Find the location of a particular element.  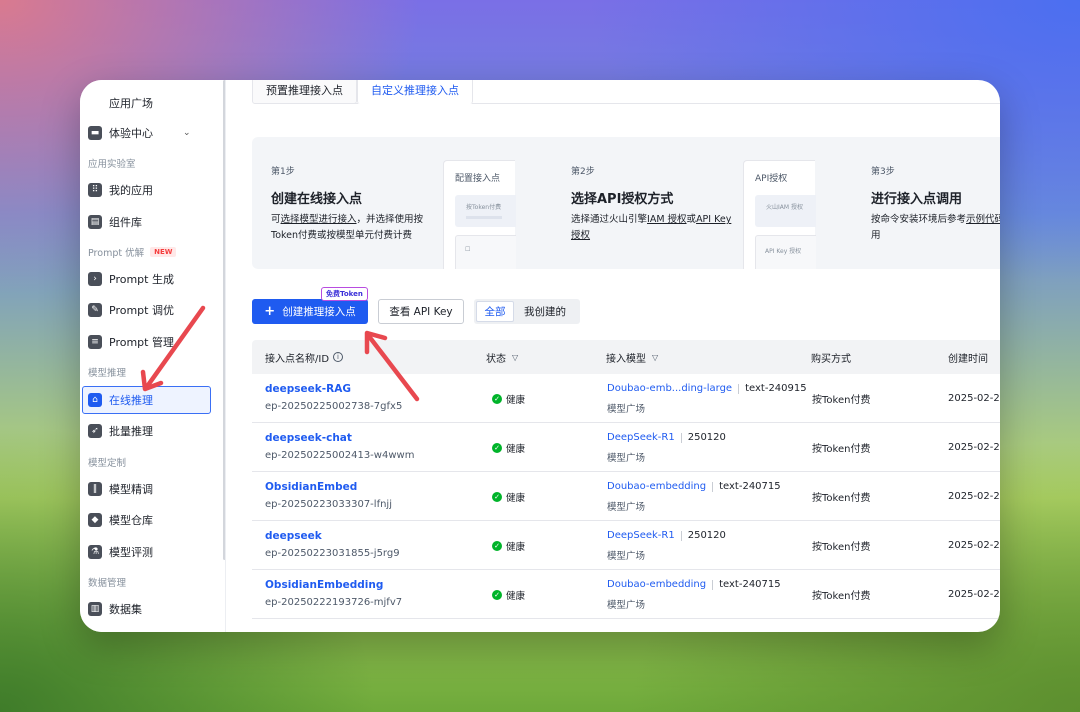

endpoint-id: ep-20250225002738-7gfx5 is located at coordinates (334, 406).